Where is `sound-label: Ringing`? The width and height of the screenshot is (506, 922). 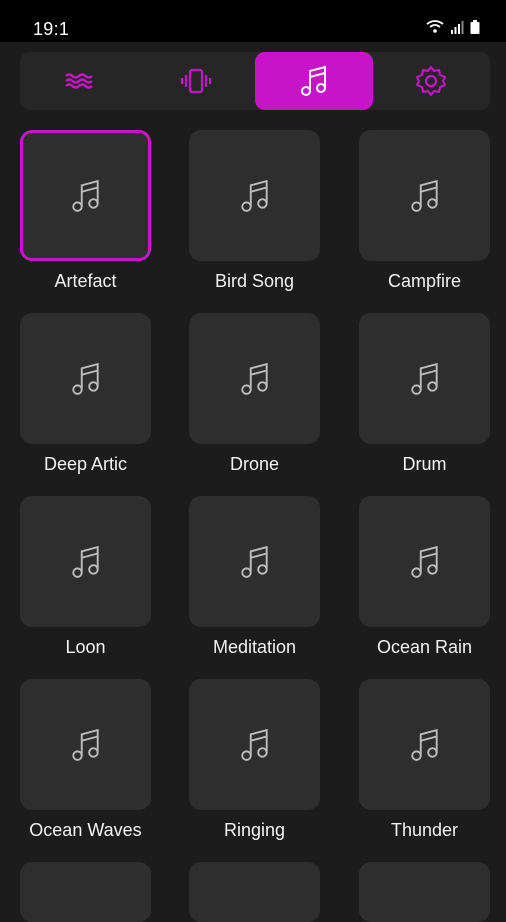 sound-label: Ringing is located at coordinates (254, 830).